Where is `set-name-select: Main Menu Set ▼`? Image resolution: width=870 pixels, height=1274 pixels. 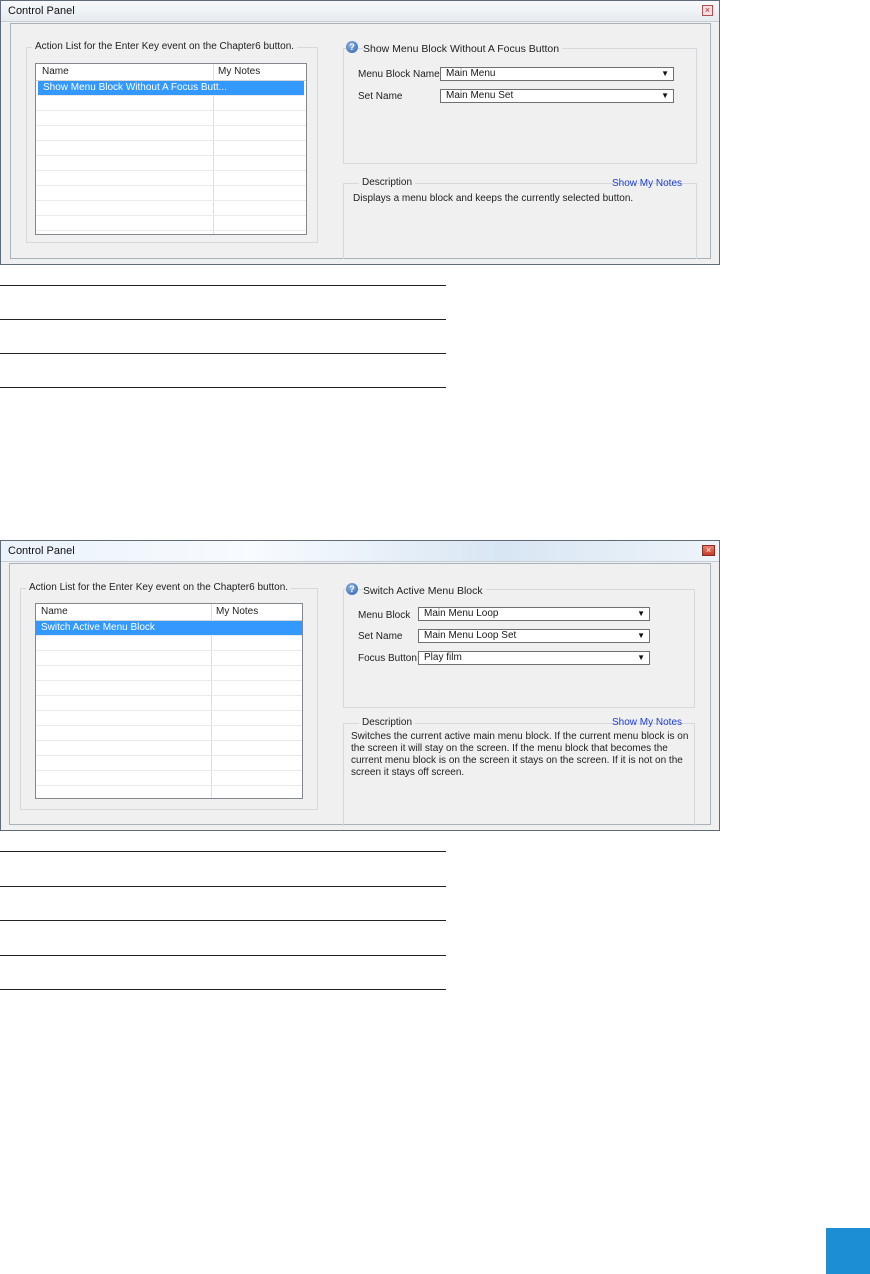
set-name-select: Main Menu Set ▼ is located at coordinates (557, 96).